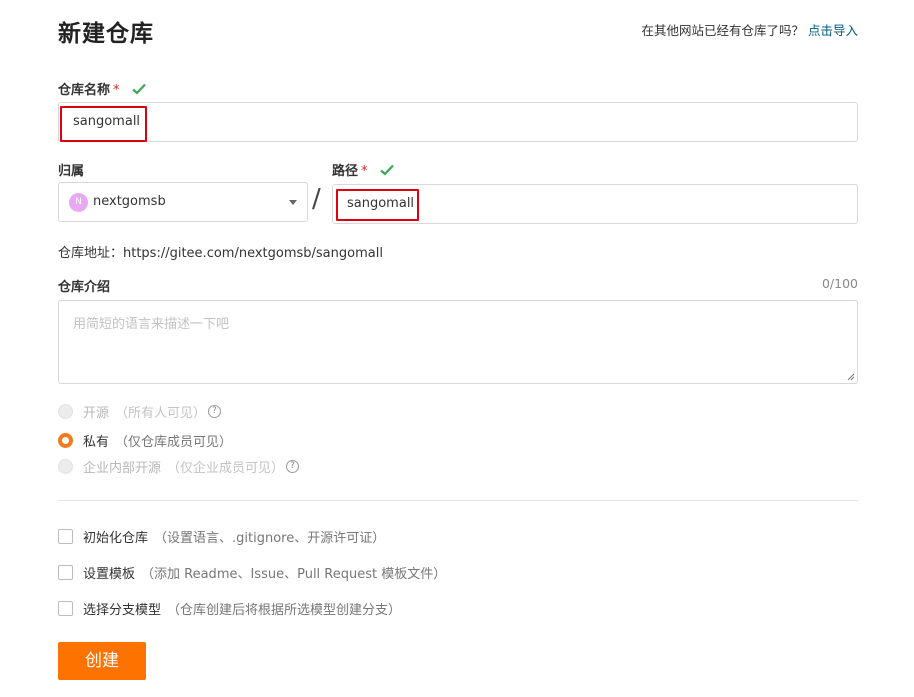 This screenshot has width=914, height=697. I want to click on option-init-repo-label: 初始化仓库, so click(116, 538).